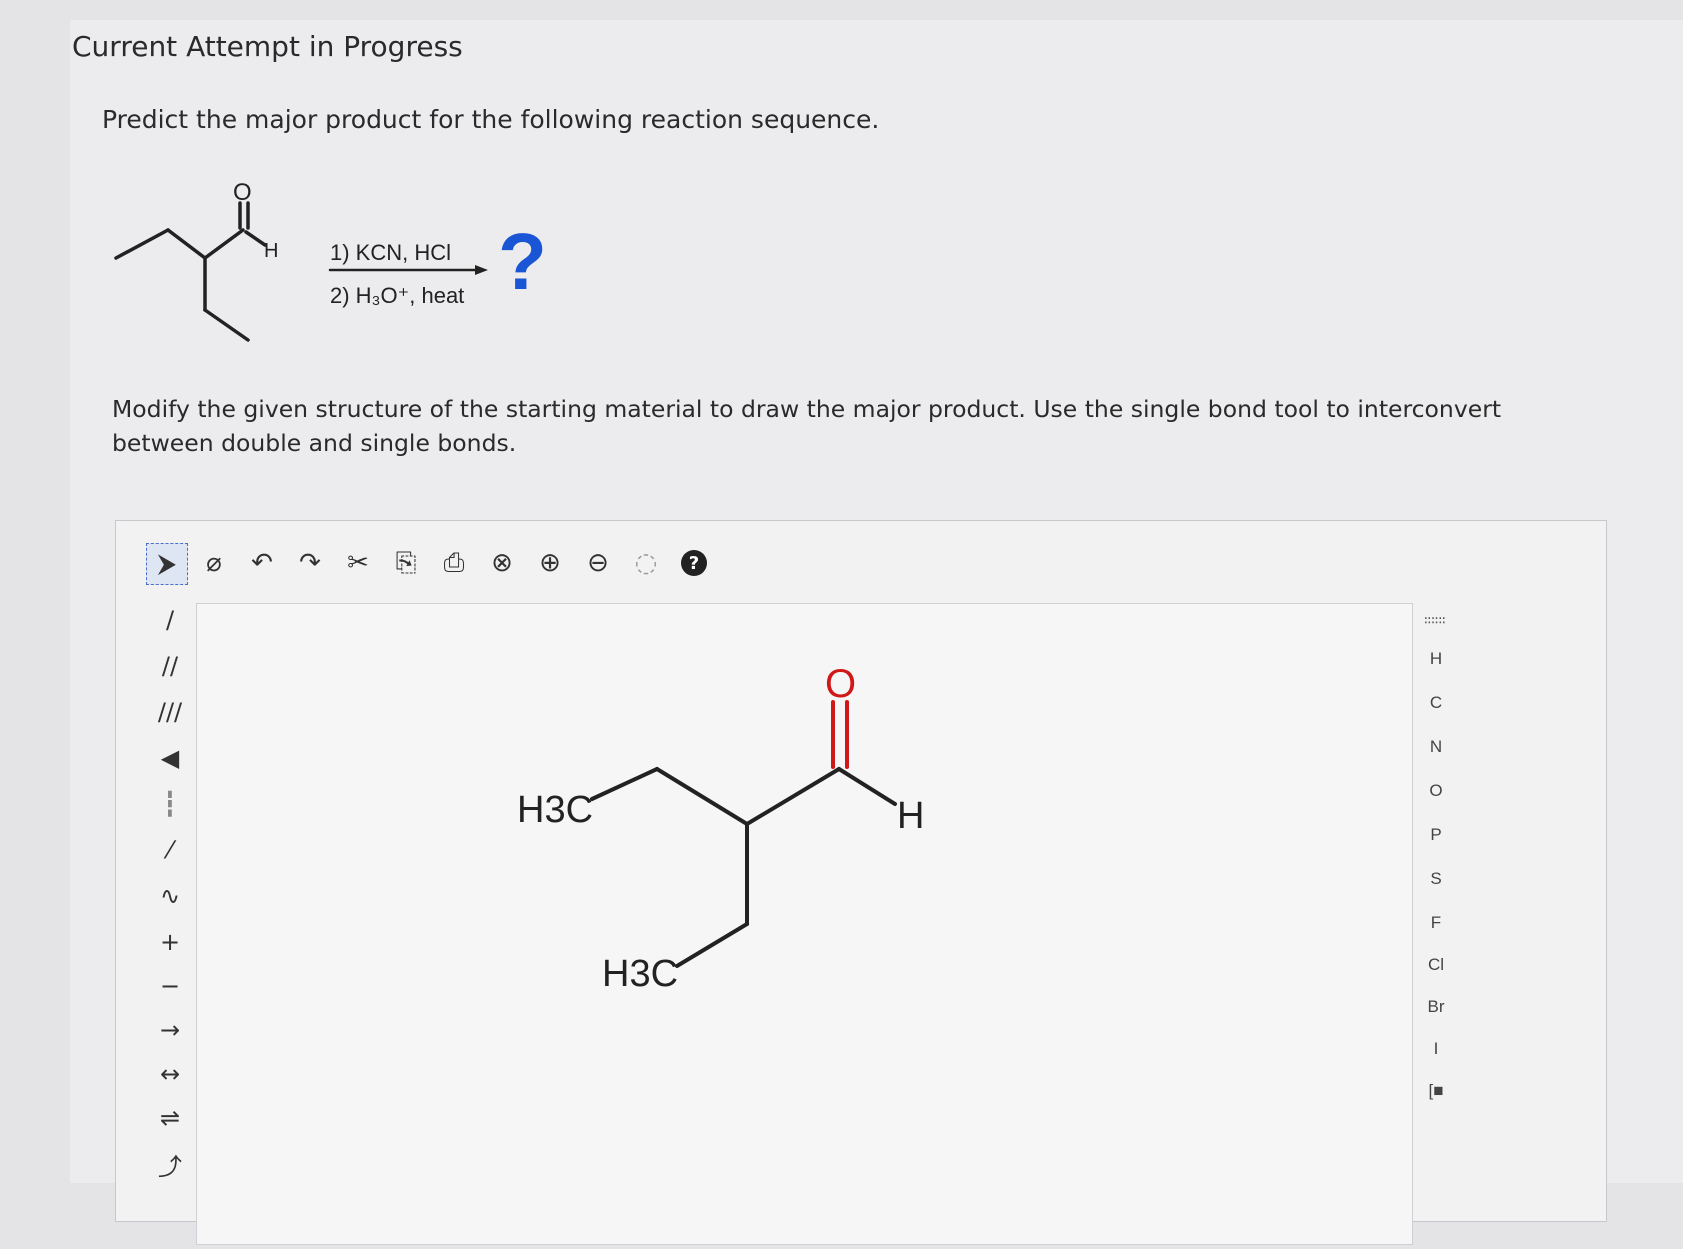 The image size is (1683, 1249). Describe the element at coordinates (170, 1118) in the screenshot. I see `equilibrium-arrow-icon: ⇌` at that location.